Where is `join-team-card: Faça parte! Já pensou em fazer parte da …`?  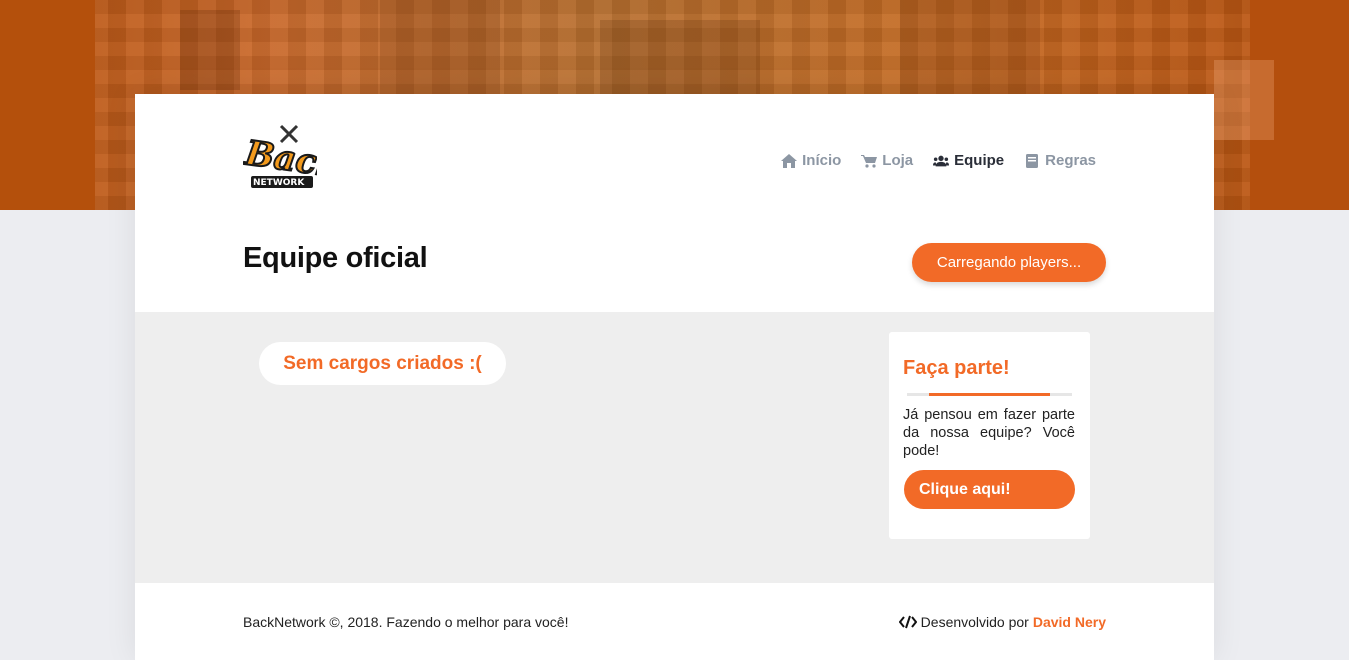 join-team-card: Faça parte! Já pensou em fazer parte da … is located at coordinates (989, 435).